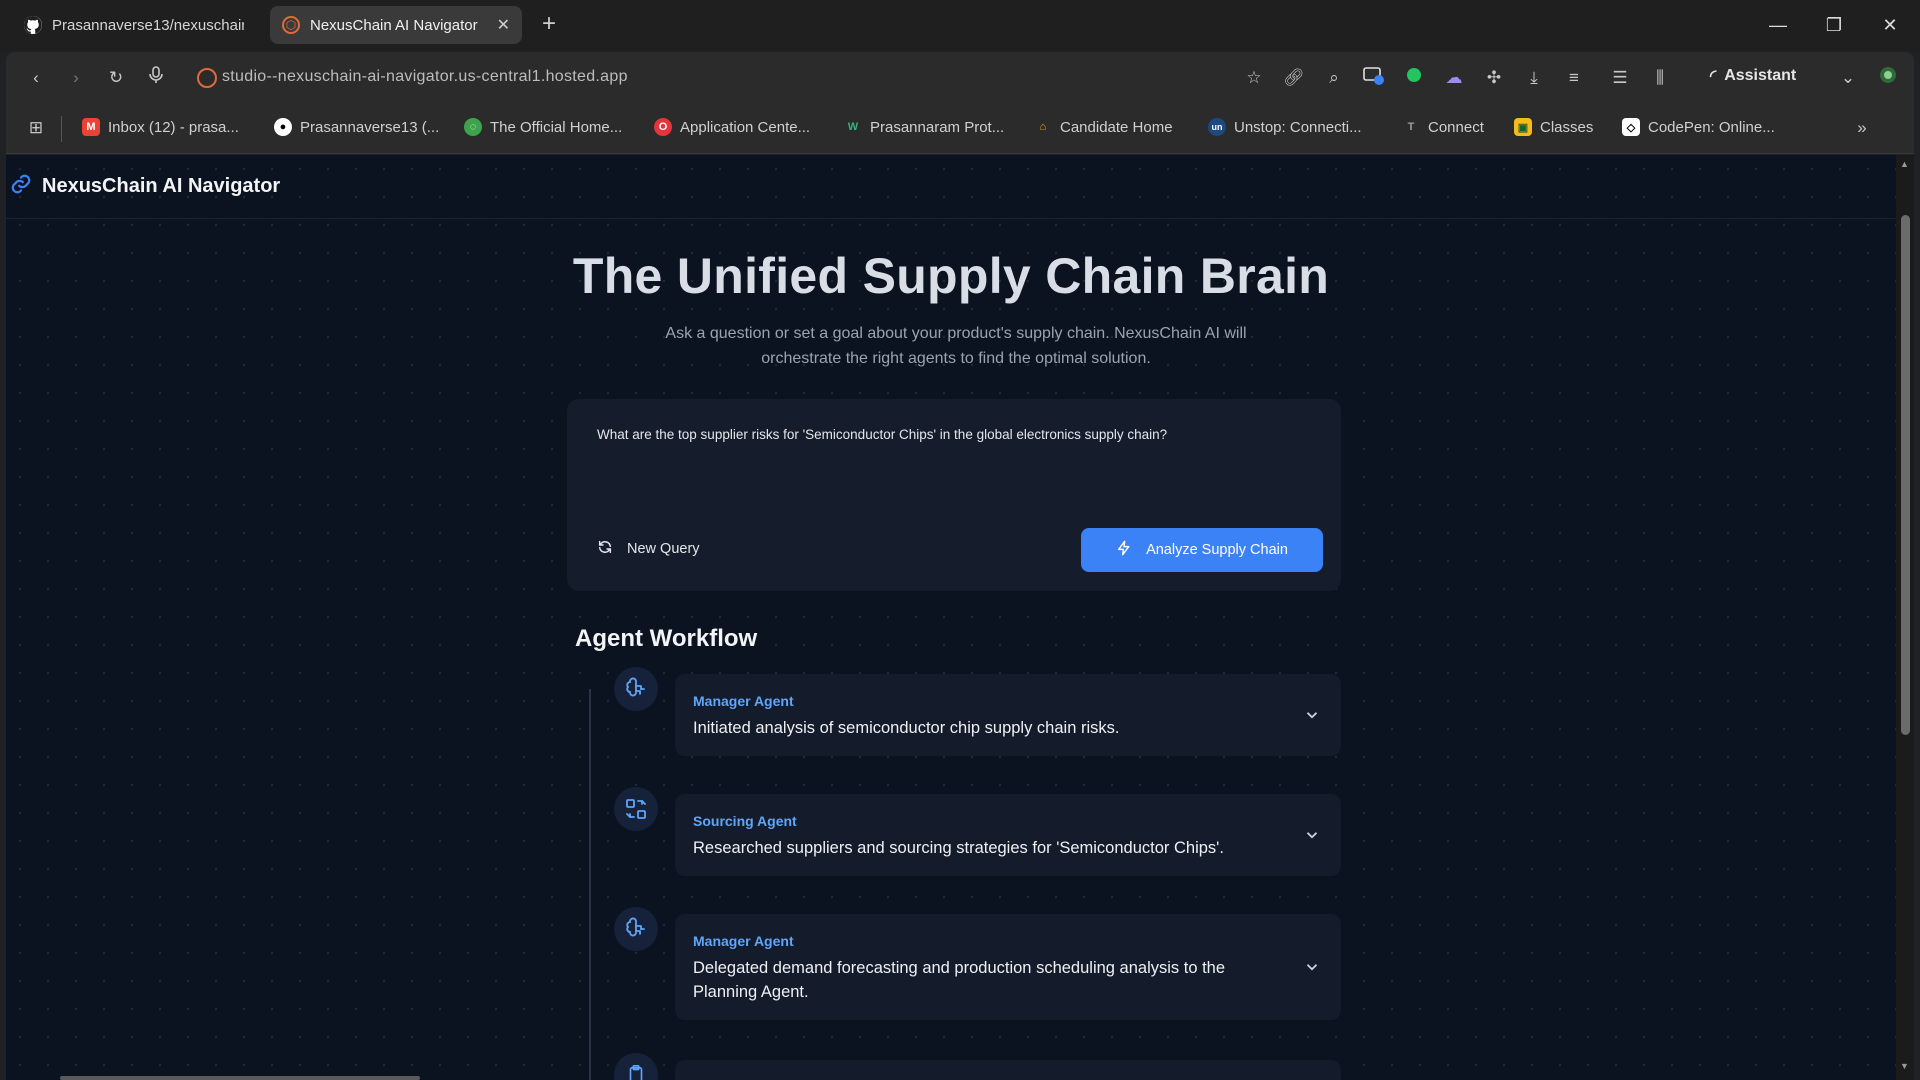  Describe the element at coordinates (207, 78) in the screenshot. I see `site-security-icon` at that location.